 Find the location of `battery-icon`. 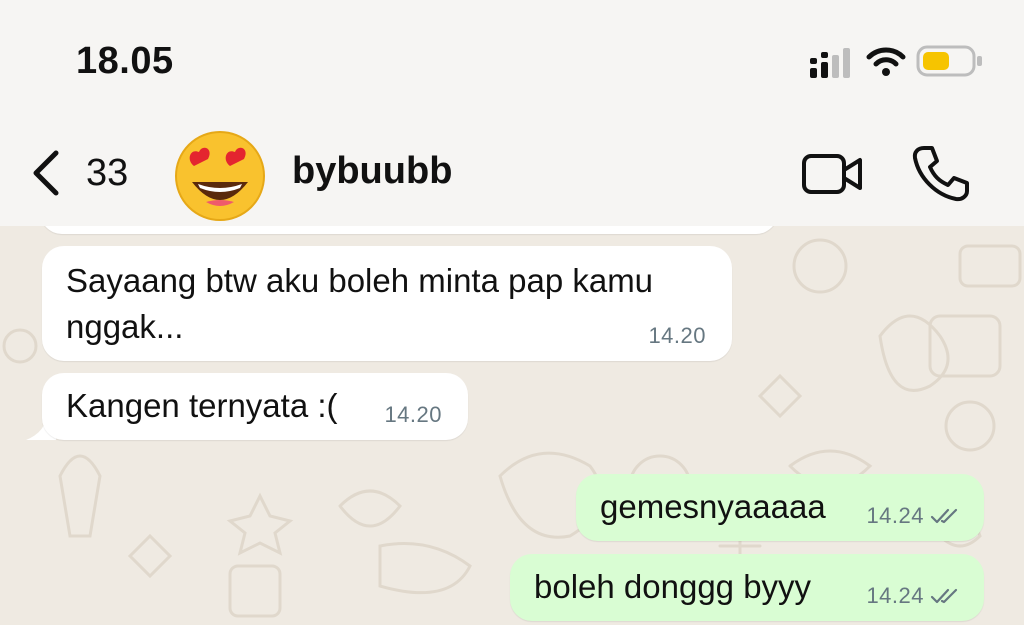

battery-icon is located at coordinates (949, 61).